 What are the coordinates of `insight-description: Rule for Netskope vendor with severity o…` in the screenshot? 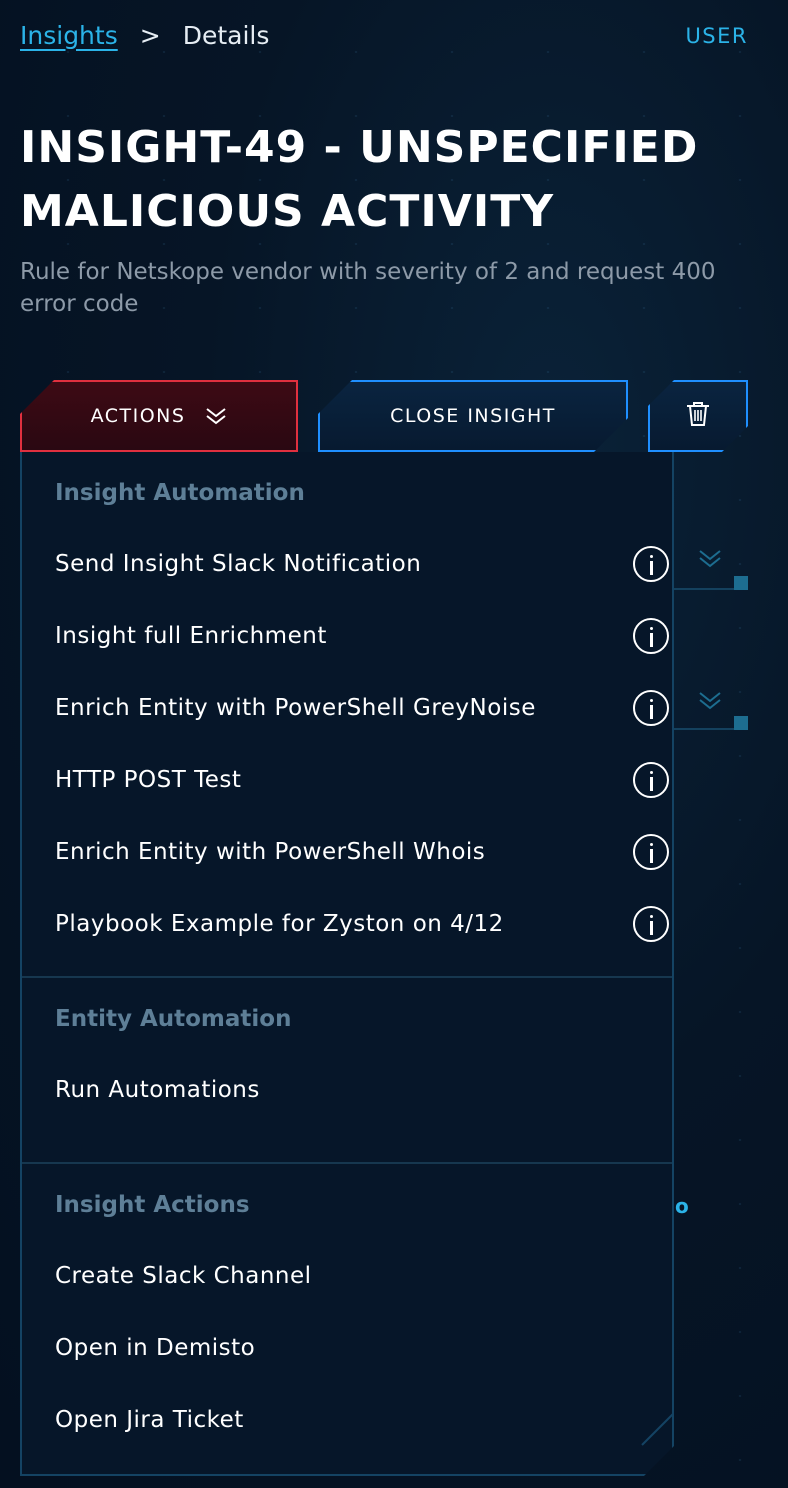 It's located at (368, 288).